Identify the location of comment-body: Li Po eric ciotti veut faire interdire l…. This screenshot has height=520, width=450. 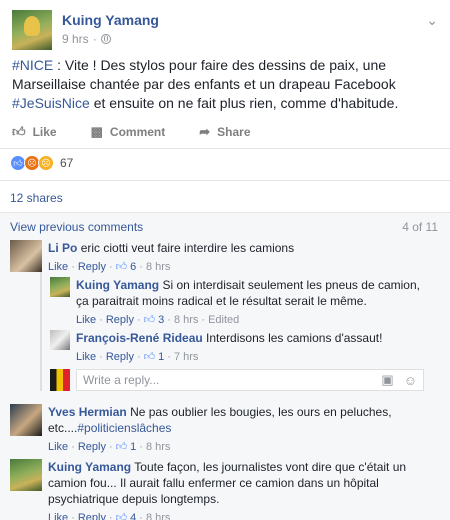
(171, 257).